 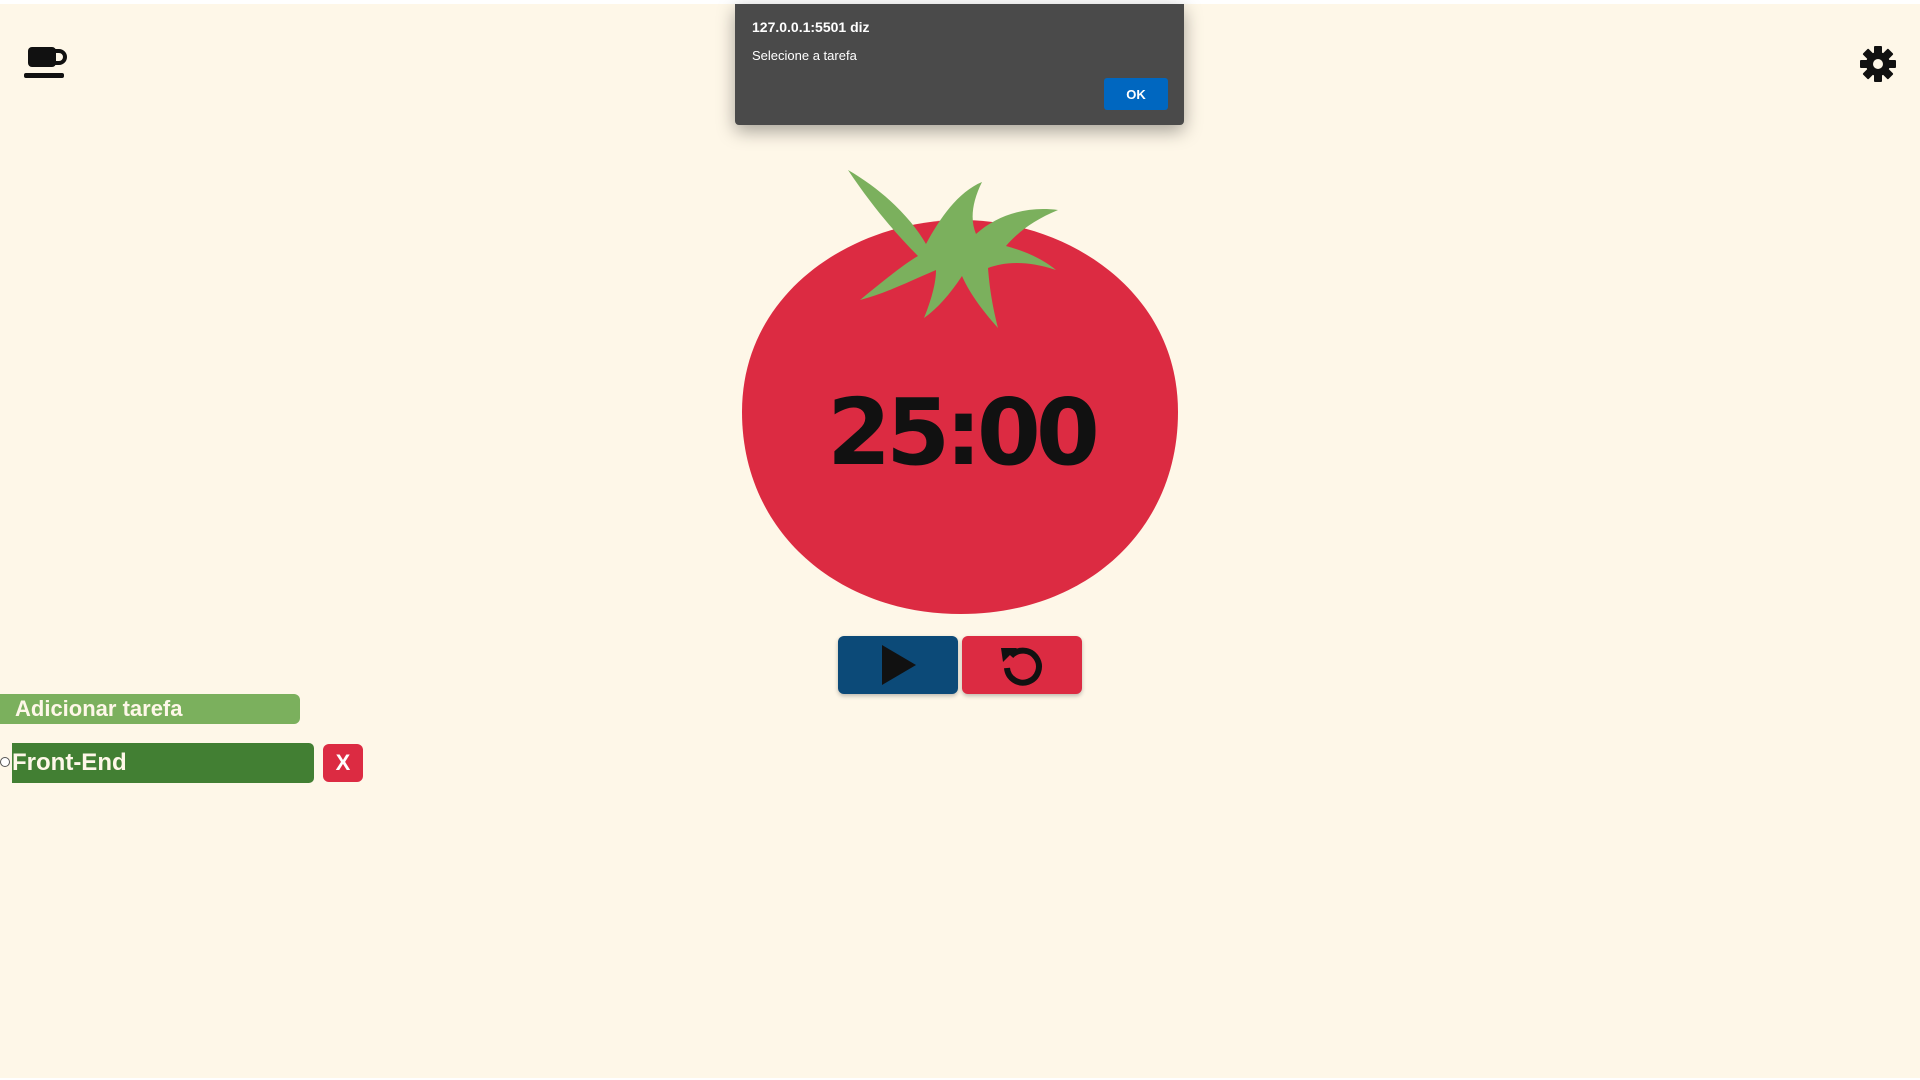 What do you see at coordinates (963, 432) in the screenshot?
I see `timer-display: 25:00` at bounding box center [963, 432].